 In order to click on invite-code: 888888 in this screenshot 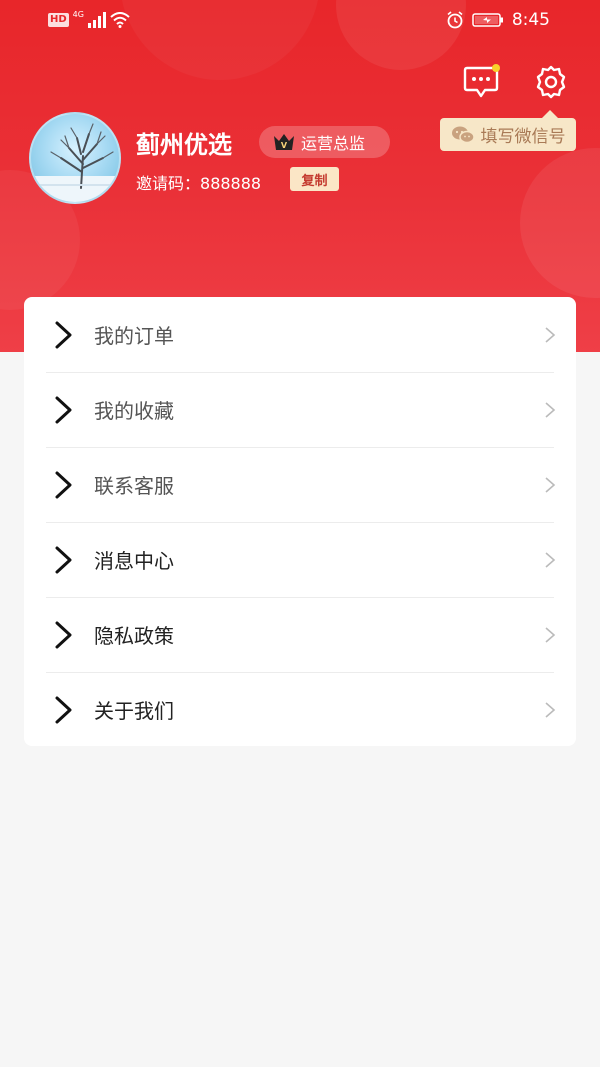, I will do `click(231, 183)`.